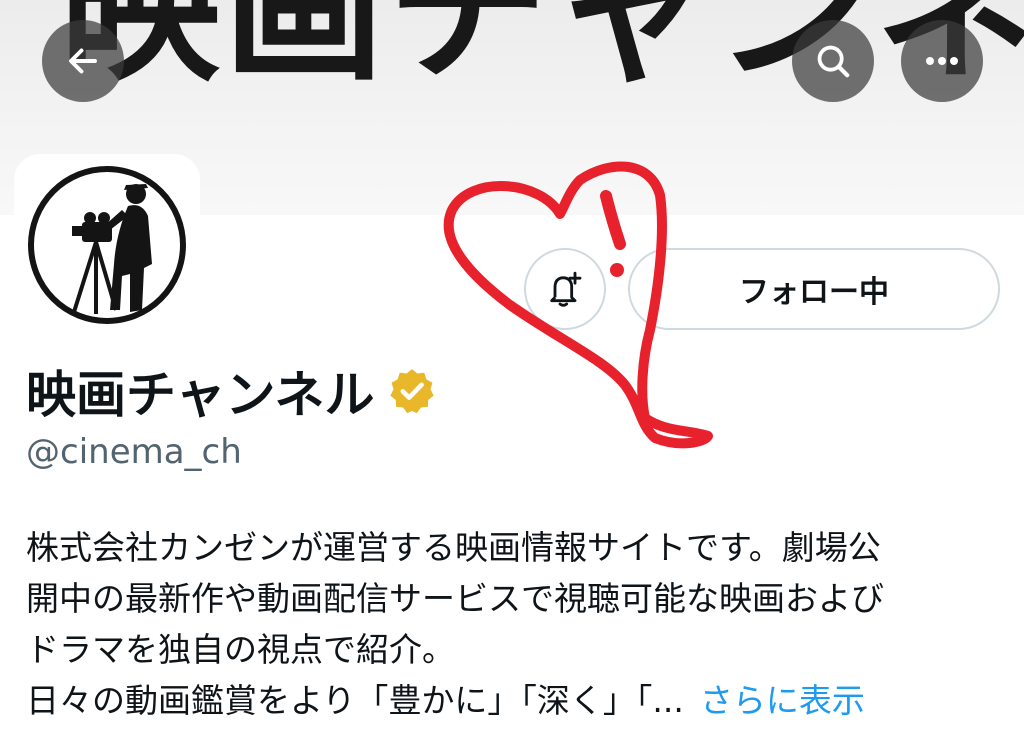 The width and height of the screenshot is (1024, 742). I want to click on following-button: フォロー中, so click(814, 289).